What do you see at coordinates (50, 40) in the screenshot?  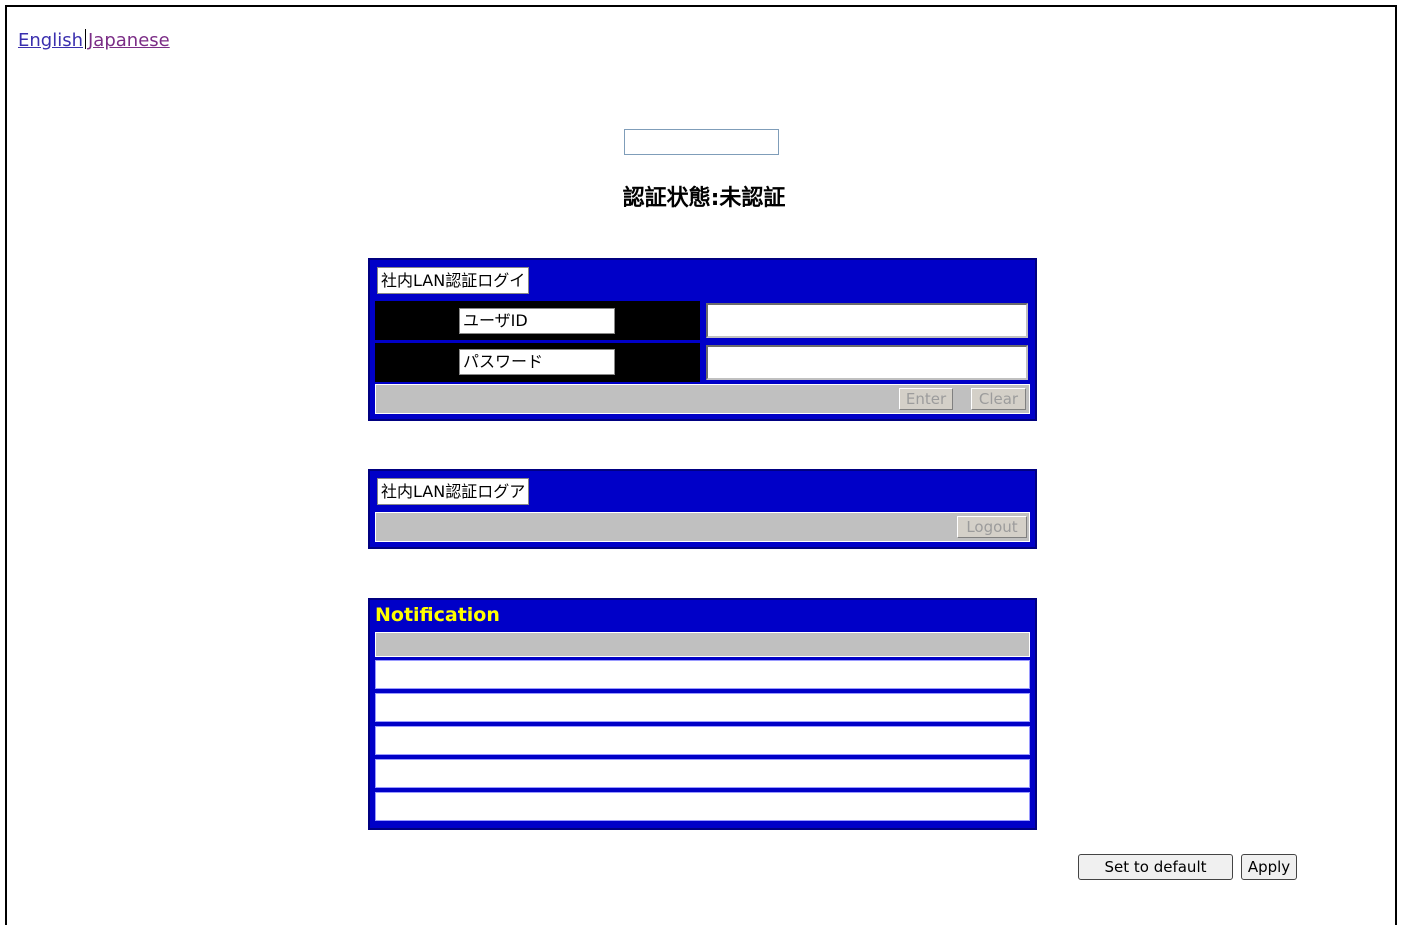 I see `english-link: English` at bounding box center [50, 40].